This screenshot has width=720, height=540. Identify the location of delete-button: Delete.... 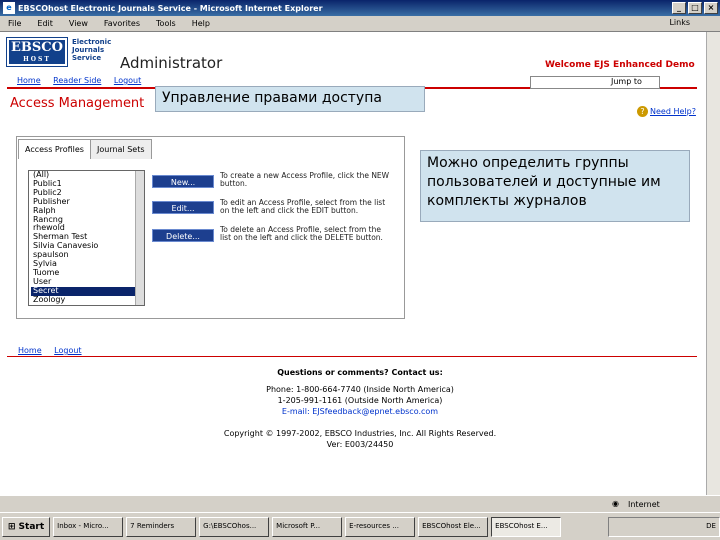
(183, 235).